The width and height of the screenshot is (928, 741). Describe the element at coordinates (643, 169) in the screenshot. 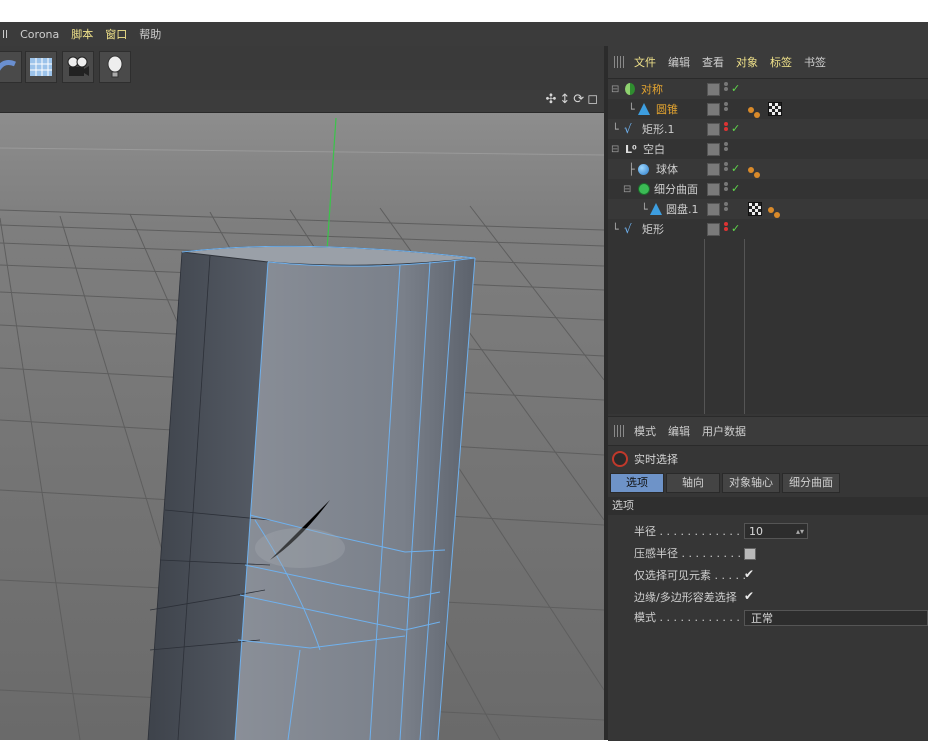

I see `sphere-object-icon` at that location.